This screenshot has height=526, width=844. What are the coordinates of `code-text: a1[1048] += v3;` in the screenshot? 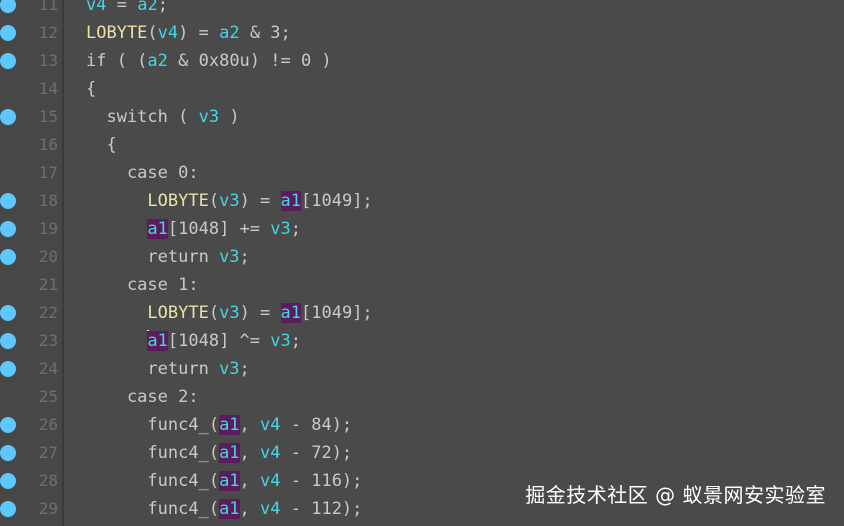 It's located at (193, 229).